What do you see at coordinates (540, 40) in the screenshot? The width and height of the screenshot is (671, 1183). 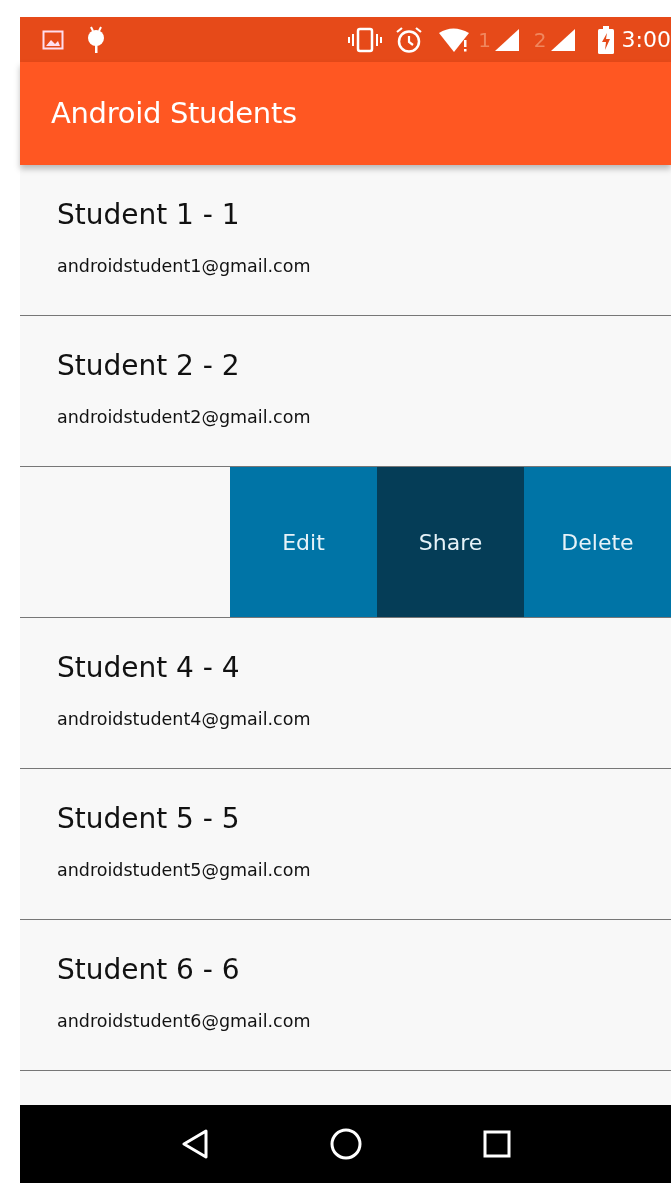 I see `sim-label: 2` at bounding box center [540, 40].